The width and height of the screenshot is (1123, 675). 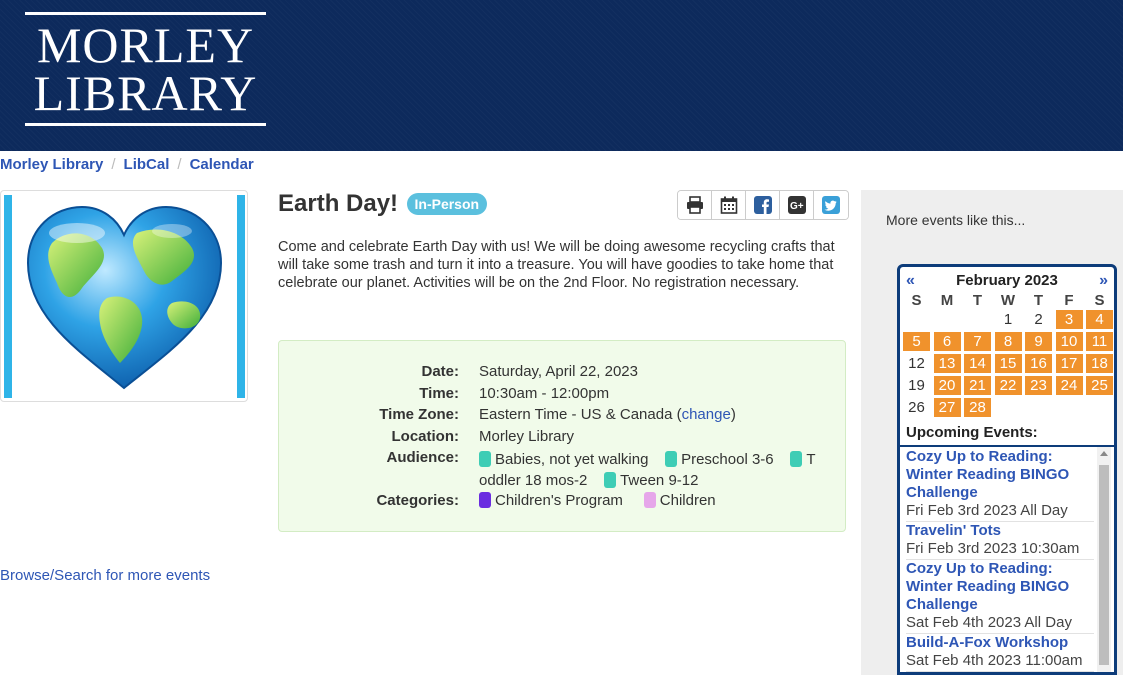 What do you see at coordinates (977, 341) in the screenshot?
I see `calendar-day: 7` at bounding box center [977, 341].